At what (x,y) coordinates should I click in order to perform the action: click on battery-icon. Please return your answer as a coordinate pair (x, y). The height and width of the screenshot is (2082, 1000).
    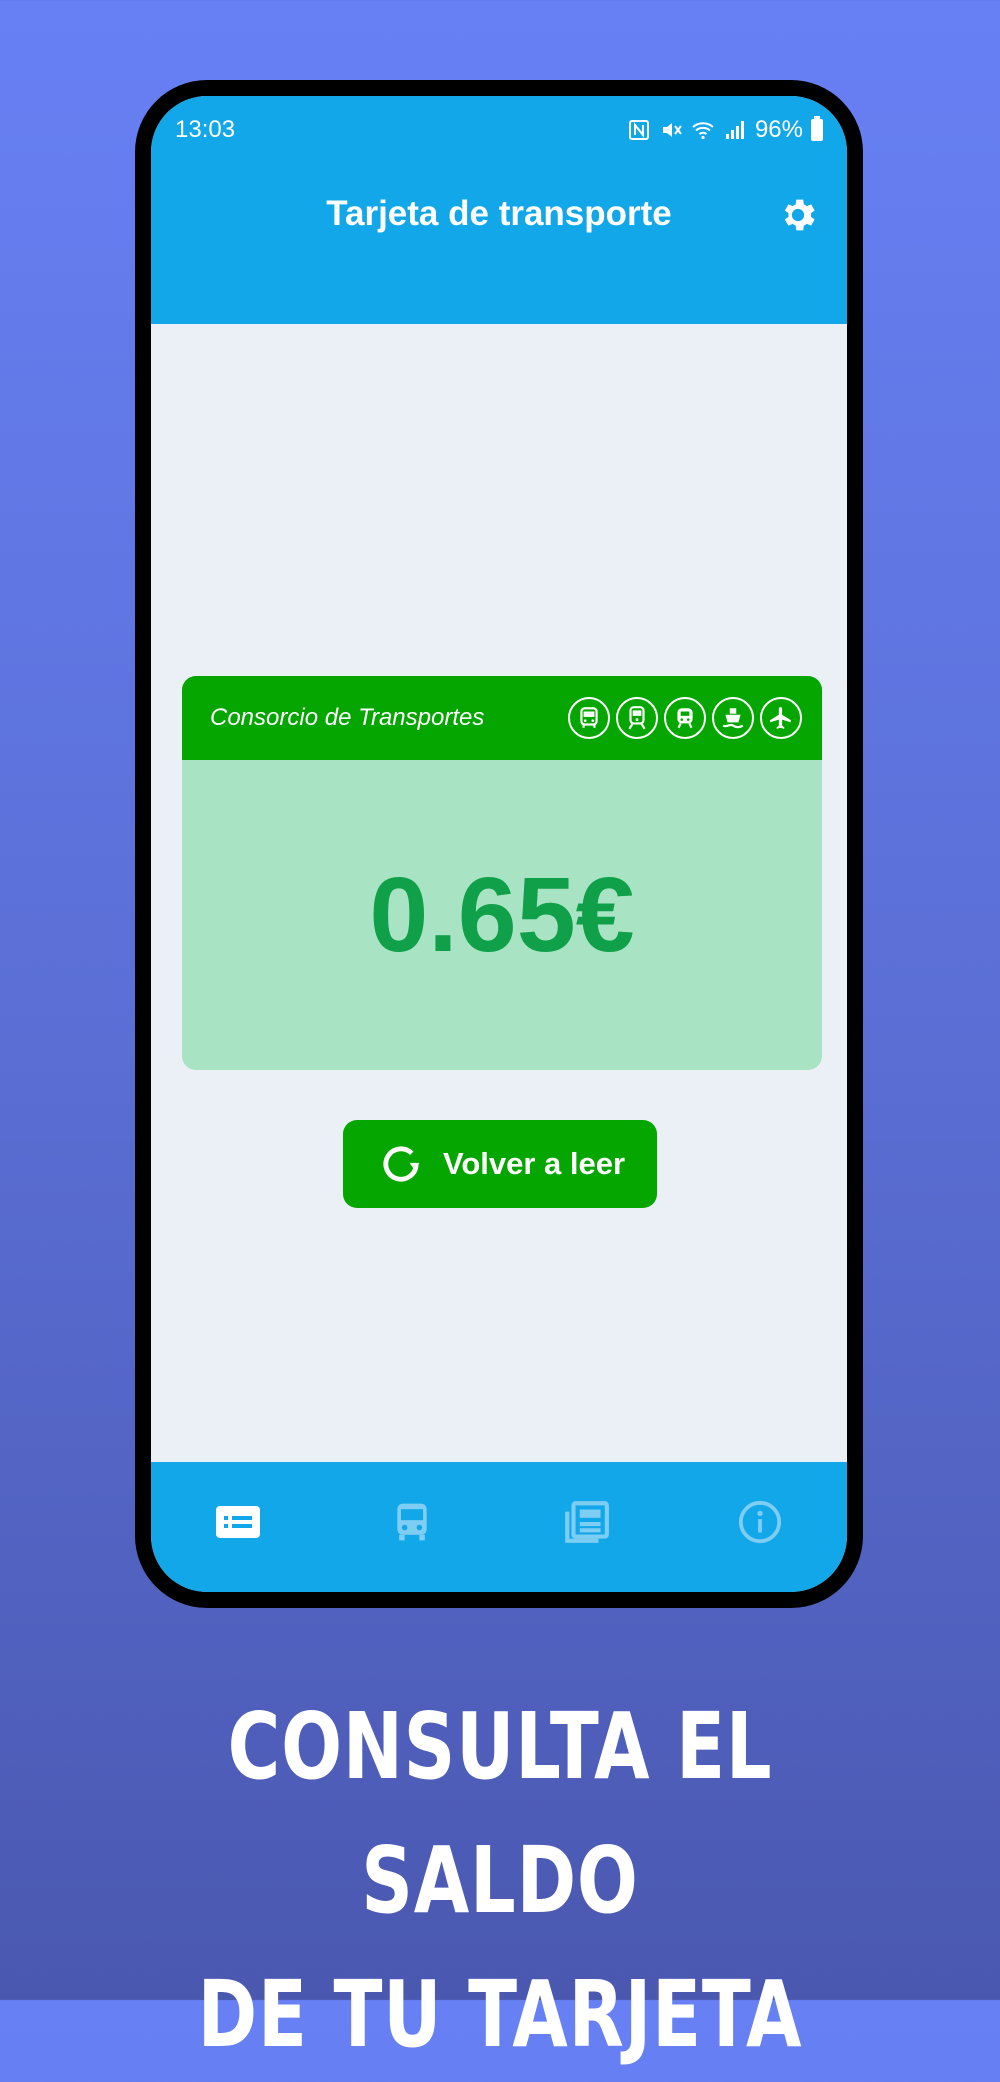
    Looking at the image, I should click on (817, 128).